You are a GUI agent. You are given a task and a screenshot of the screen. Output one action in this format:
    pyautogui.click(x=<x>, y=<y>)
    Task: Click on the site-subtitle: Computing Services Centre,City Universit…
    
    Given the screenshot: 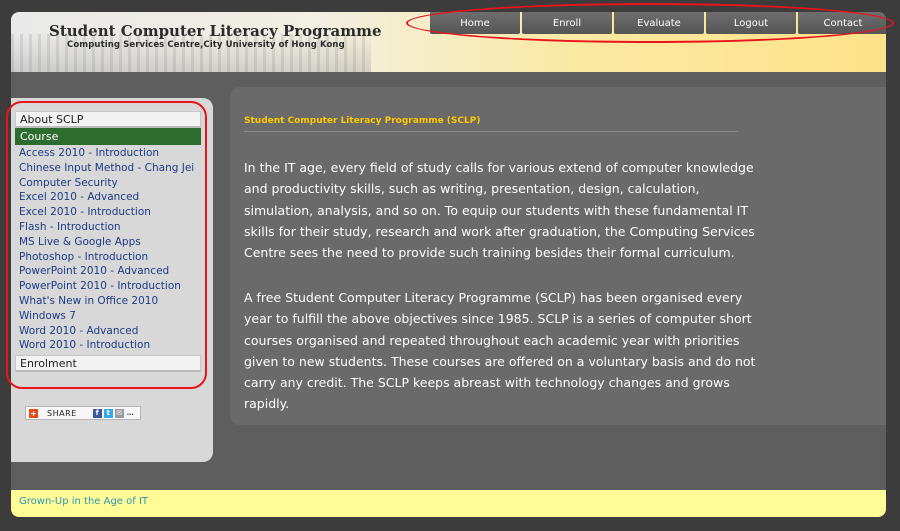 What is the action you would take?
    pyautogui.click(x=206, y=45)
    